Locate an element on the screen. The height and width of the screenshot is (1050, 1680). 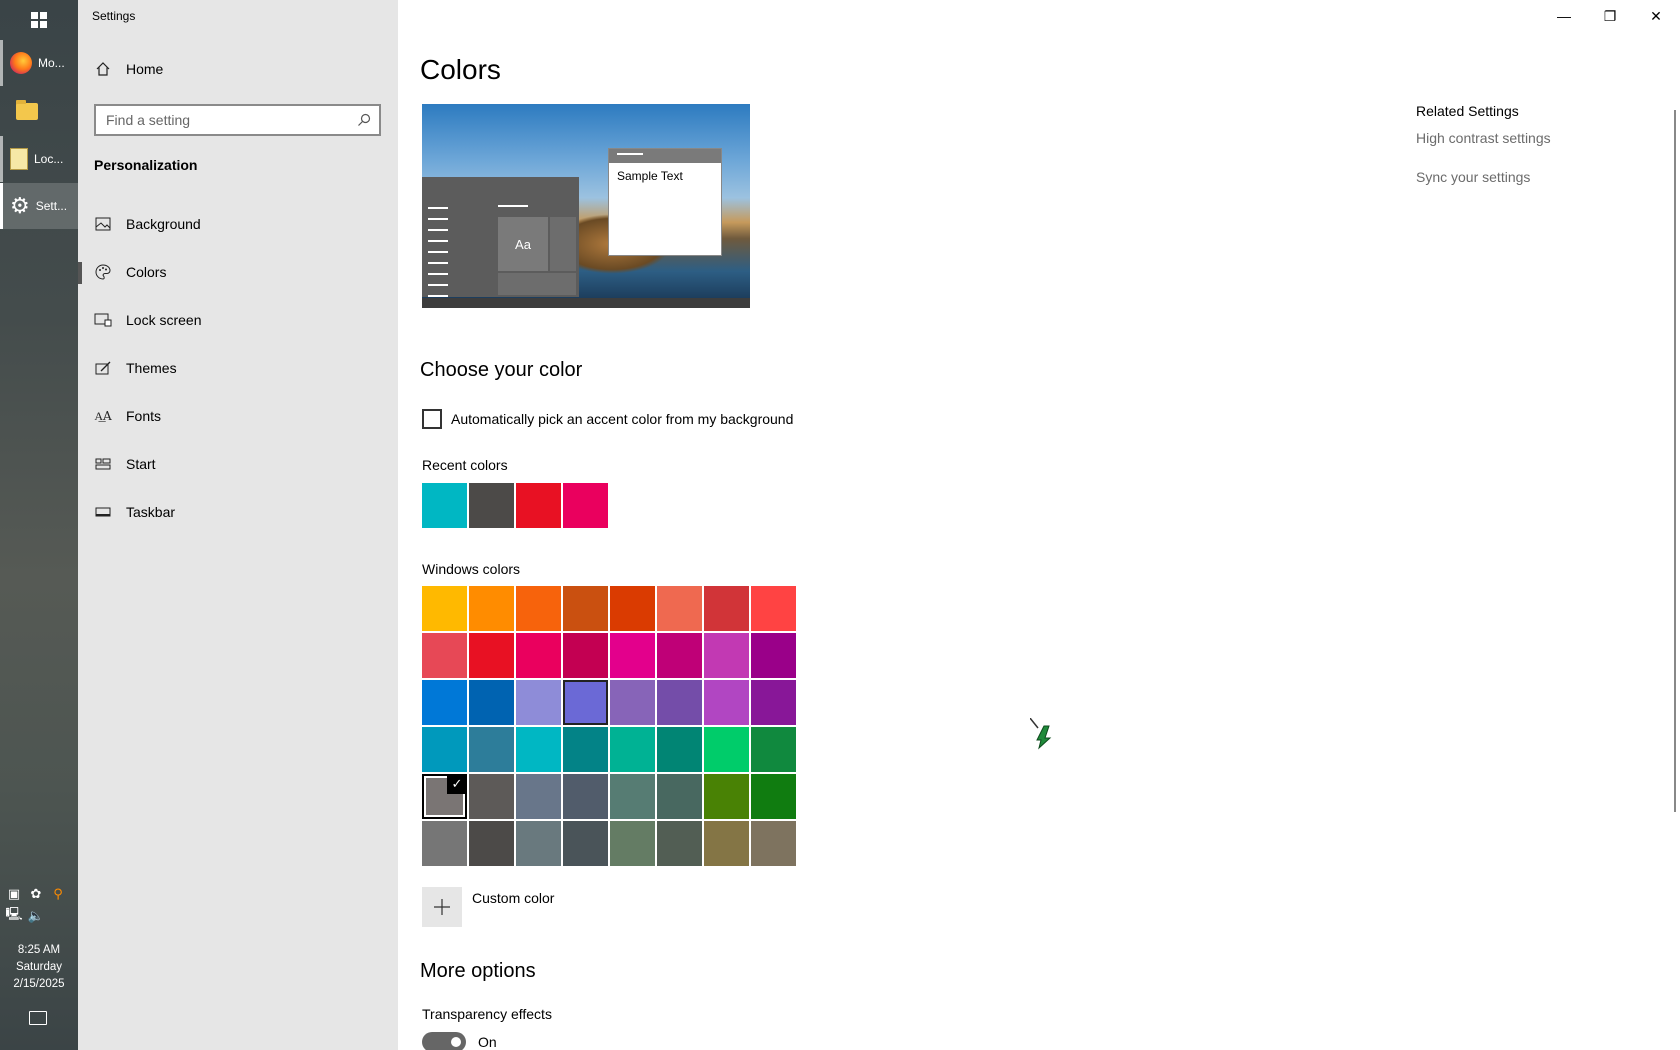
nav-item-lock-screen: Lock screen is located at coordinates (238, 320).